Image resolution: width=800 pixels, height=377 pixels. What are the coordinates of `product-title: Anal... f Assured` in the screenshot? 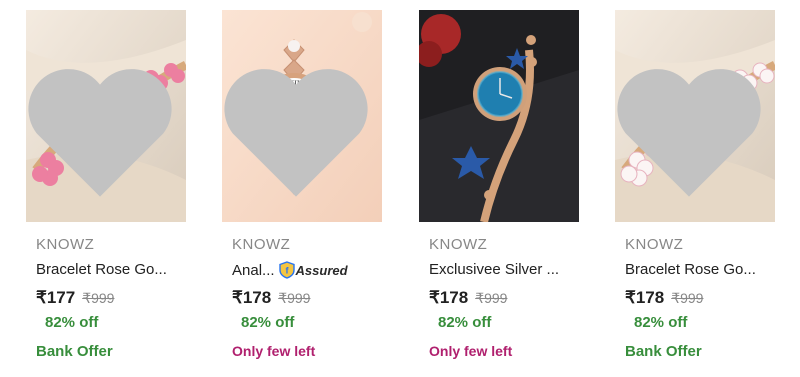 It's located at (290, 270).